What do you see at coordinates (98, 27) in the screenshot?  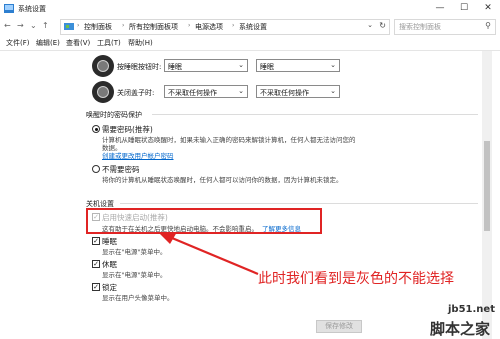 I see `breadcrumb-item: 控制面板` at bounding box center [98, 27].